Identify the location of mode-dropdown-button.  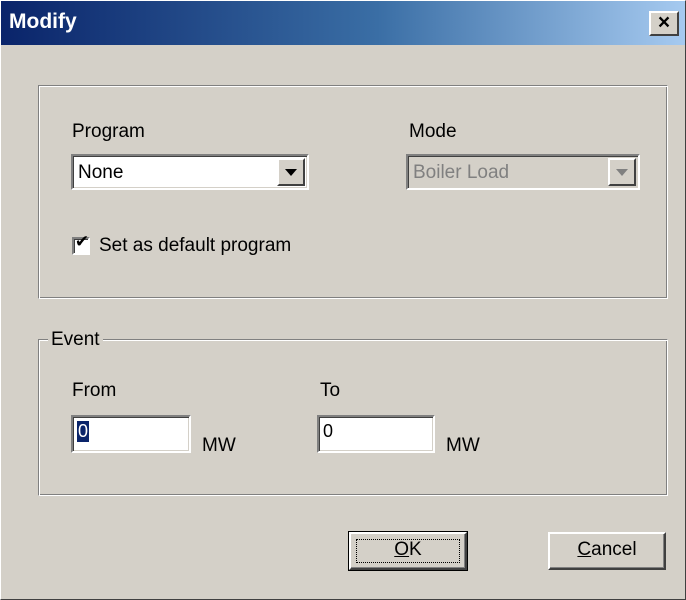
(622, 172).